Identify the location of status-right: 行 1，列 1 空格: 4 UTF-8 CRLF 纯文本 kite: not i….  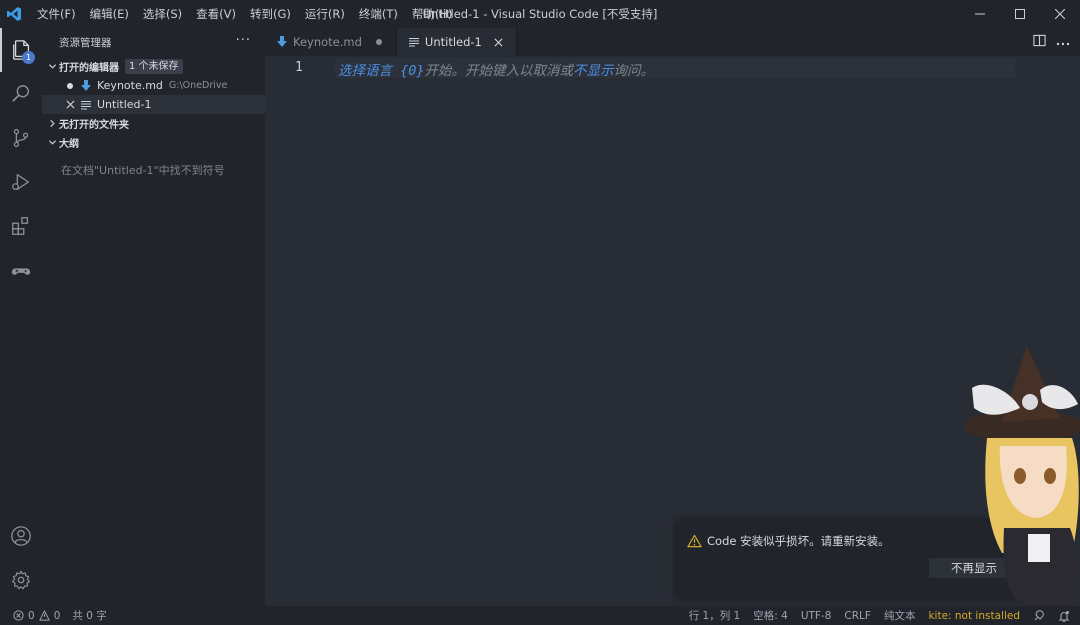
(879, 615).